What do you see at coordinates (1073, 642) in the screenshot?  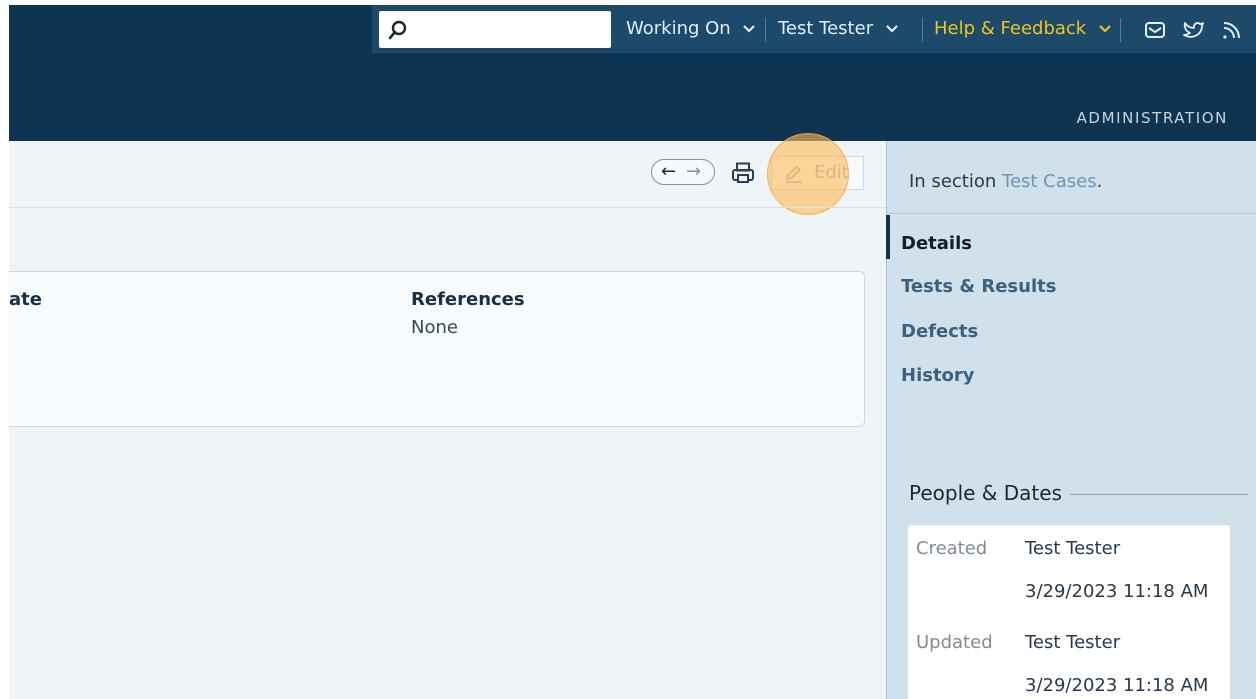 I see `updated-by: Test Tester` at bounding box center [1073, 642].